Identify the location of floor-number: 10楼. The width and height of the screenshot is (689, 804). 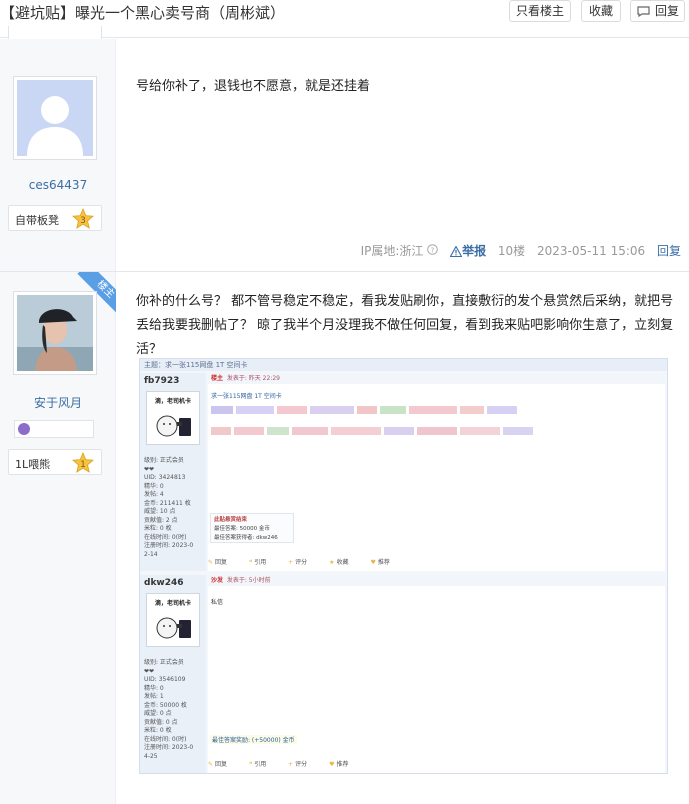
(511, 251).